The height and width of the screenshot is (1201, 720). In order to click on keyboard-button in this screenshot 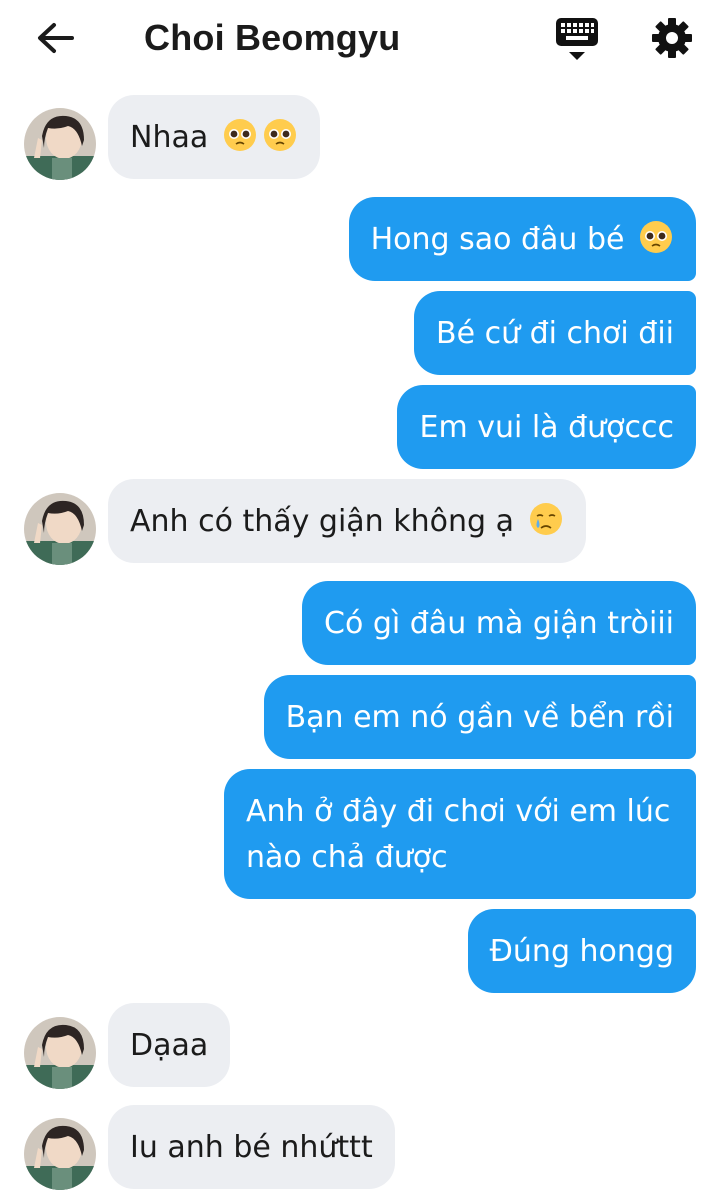, I will do `click(577, 39)`.